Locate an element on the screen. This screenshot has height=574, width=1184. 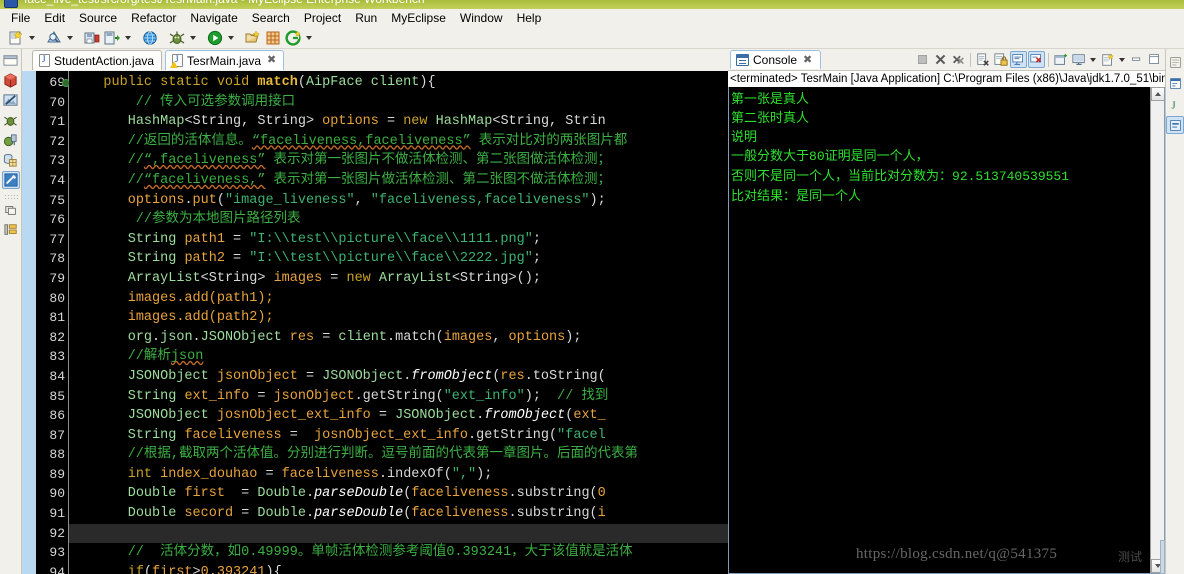
terminate-button is located at coordinates (922, 59).